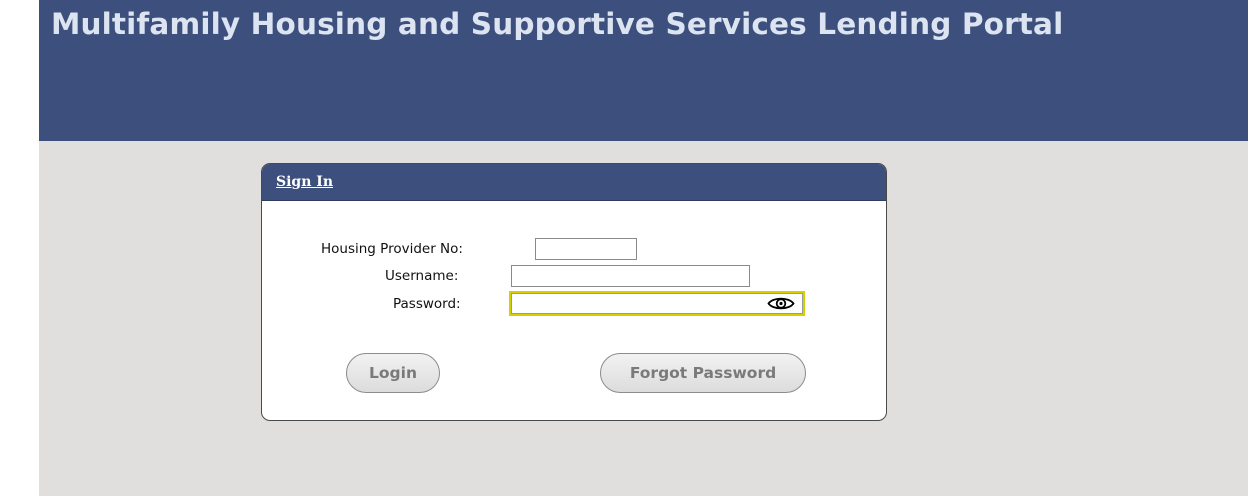  What do you see at coordinates (422, 276) in the screenshot?
I see `username-label: Username:` at bounding box center [422, 276].